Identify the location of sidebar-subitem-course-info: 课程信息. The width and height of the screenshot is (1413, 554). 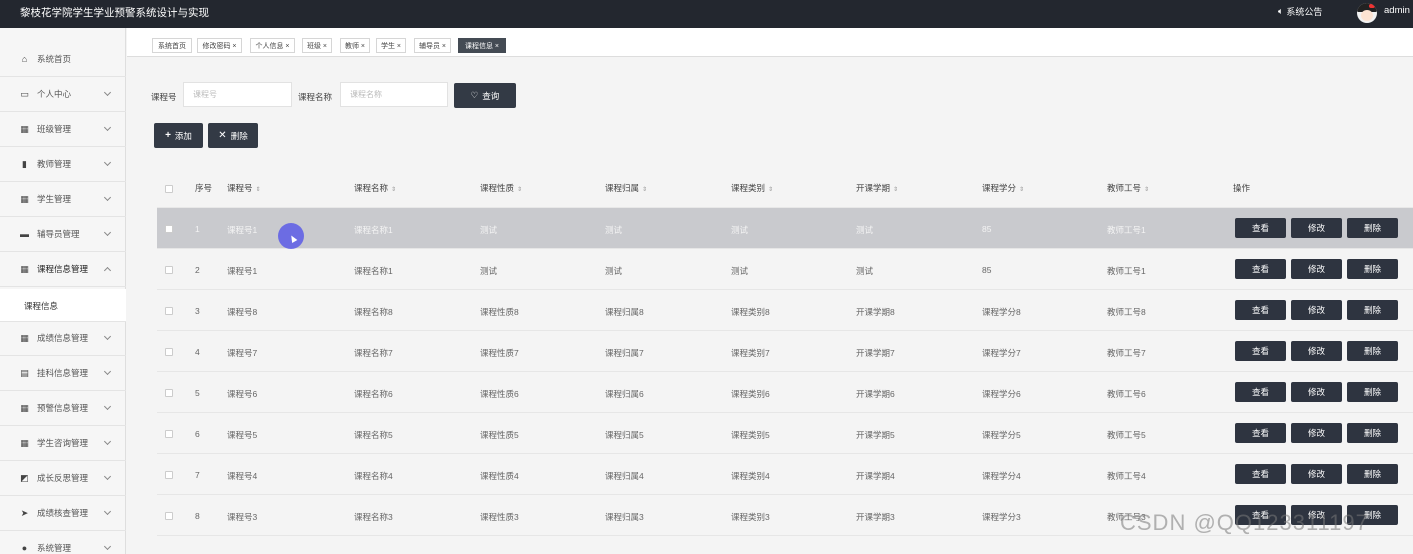
(63, 305).